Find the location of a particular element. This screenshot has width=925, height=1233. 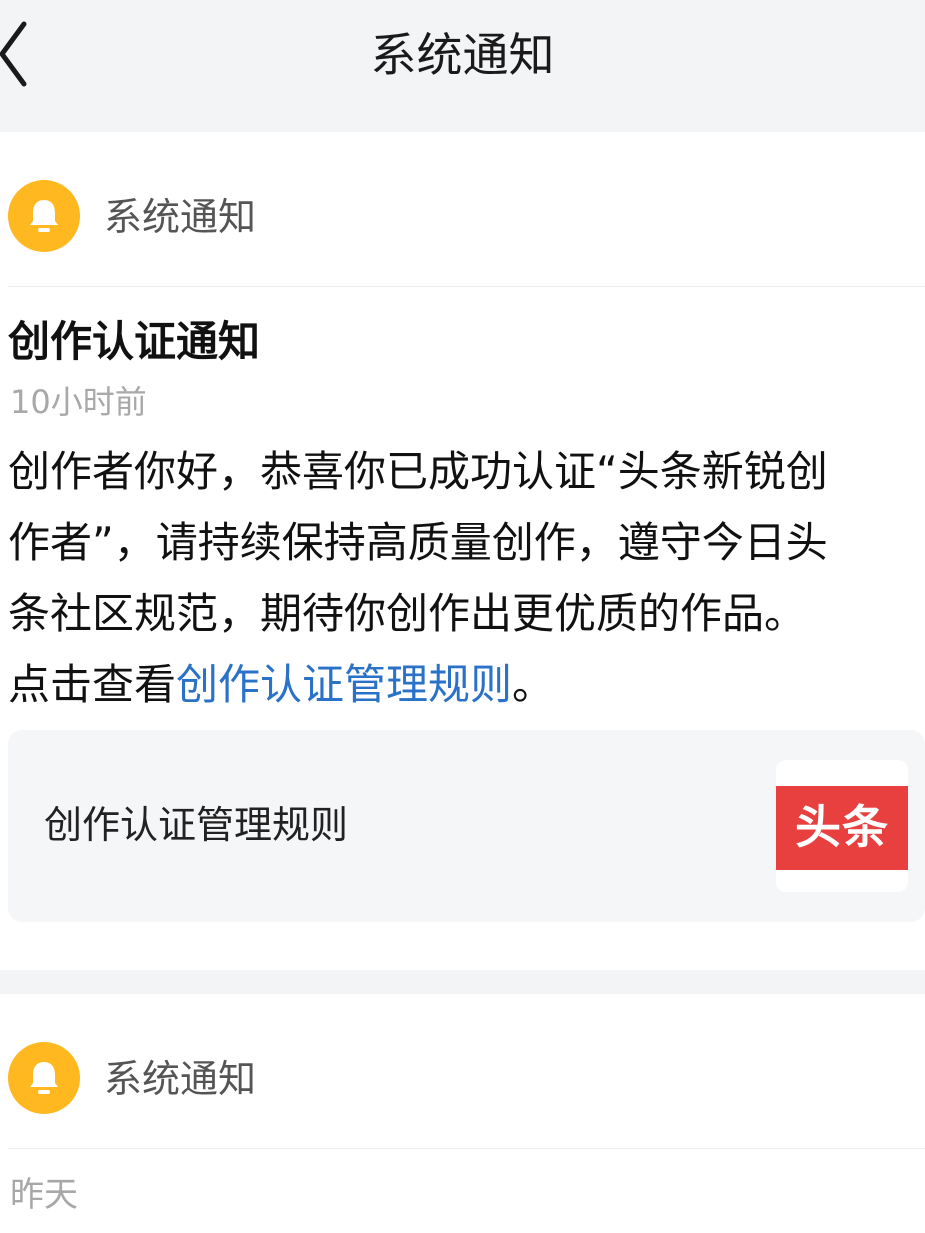

body-line: 作者”，请持续保持高质量创作，遵守今日头 is located at coordinates (418, 542).